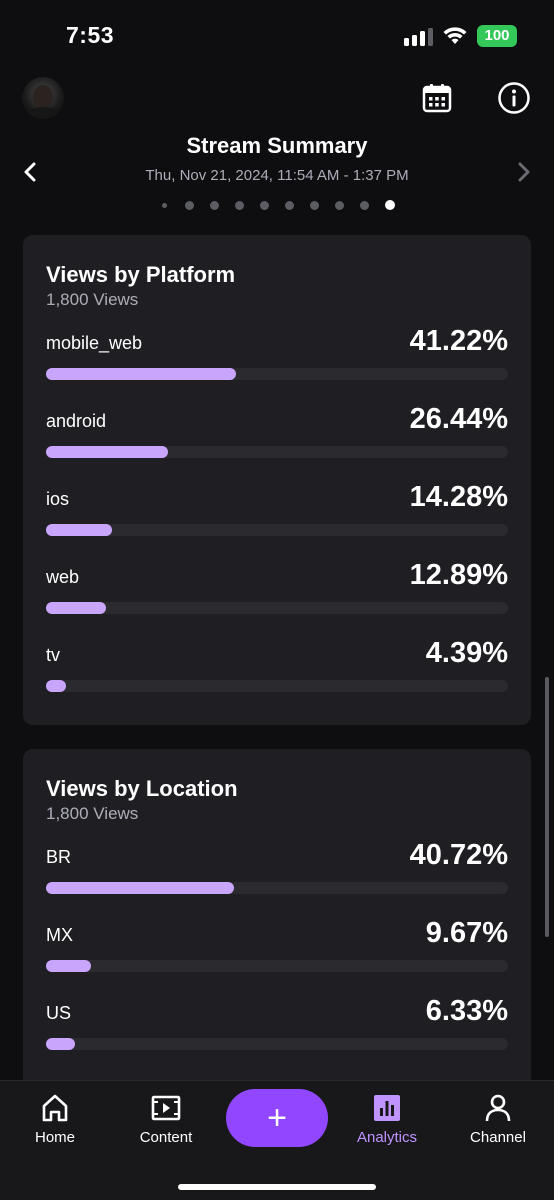 The image size is (554, 1200). Describe the element at coordinates (30, 172) in the screenshot. I see `chevron-left-icon` at that location.